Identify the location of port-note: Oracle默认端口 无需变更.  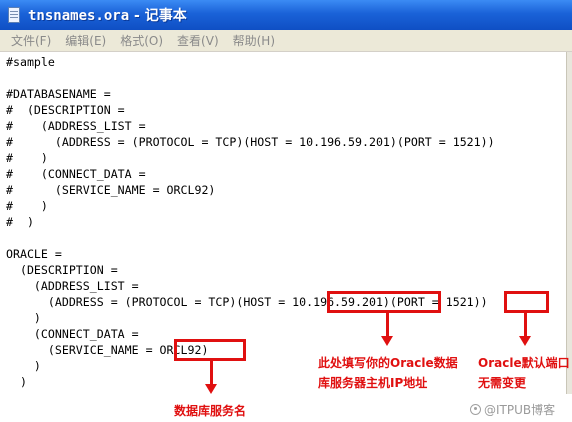
(524, 373).